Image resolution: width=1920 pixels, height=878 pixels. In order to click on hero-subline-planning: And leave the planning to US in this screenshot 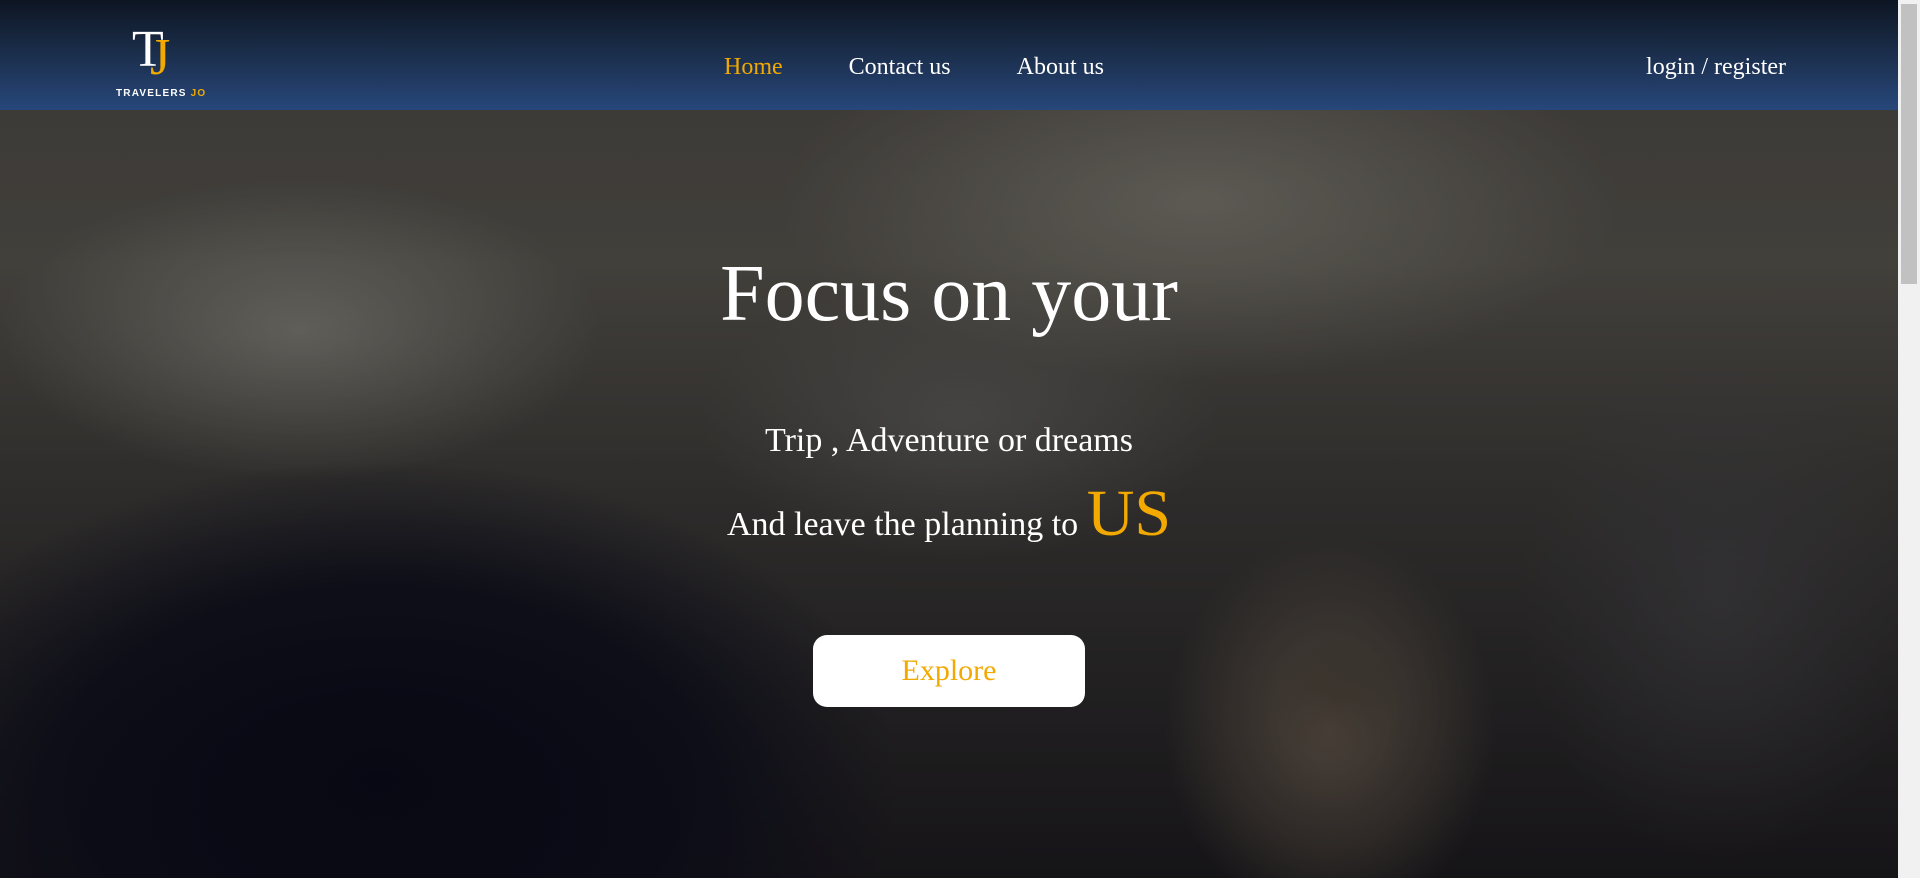, I will do `click(949, 519)`.